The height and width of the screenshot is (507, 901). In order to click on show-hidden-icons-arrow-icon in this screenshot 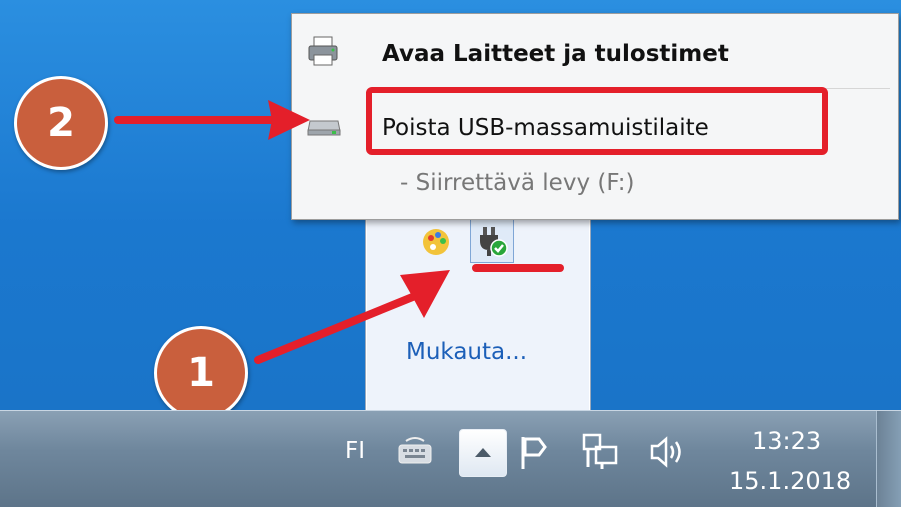, I will do `click(483, 453)`.